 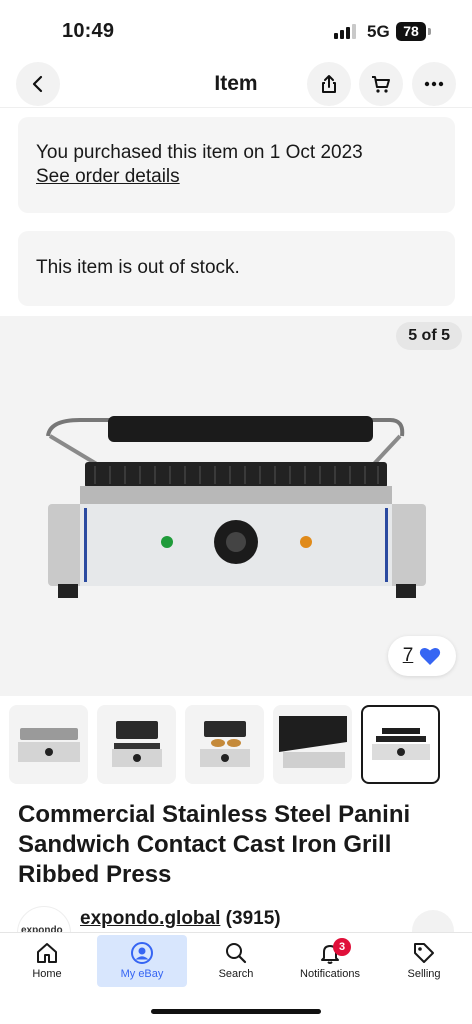 I want to click on tab-my-ebay: My eBay, so click(x=142, y=961).